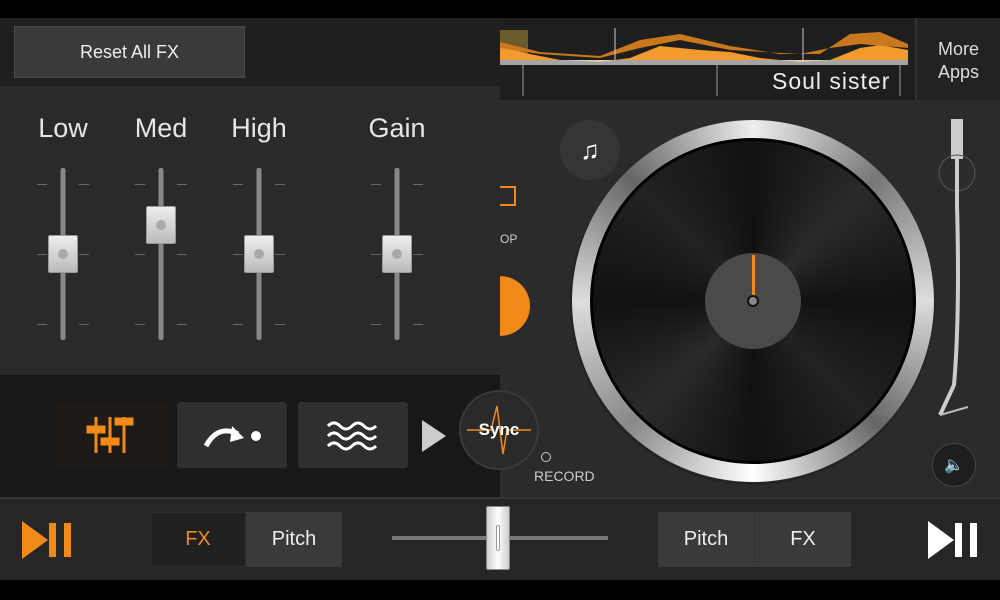 The height and width of the screenshot is (600, 1000). I want to click on more-apps-label-2: Apps, so click(958, 72).